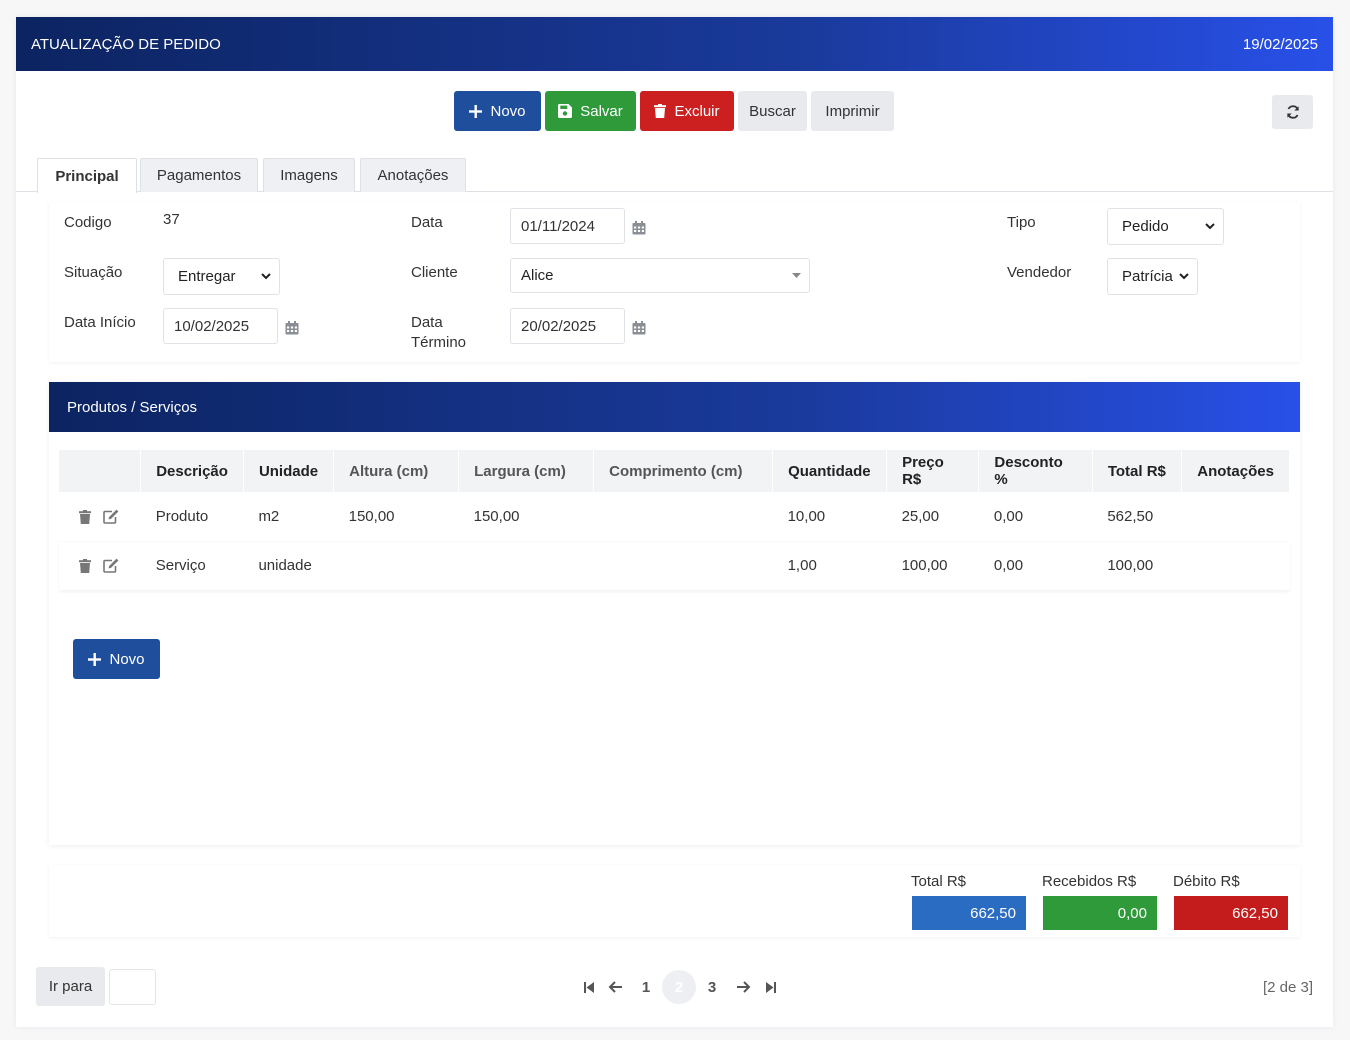  I want to click on page-2: 2, so click(679, 987).